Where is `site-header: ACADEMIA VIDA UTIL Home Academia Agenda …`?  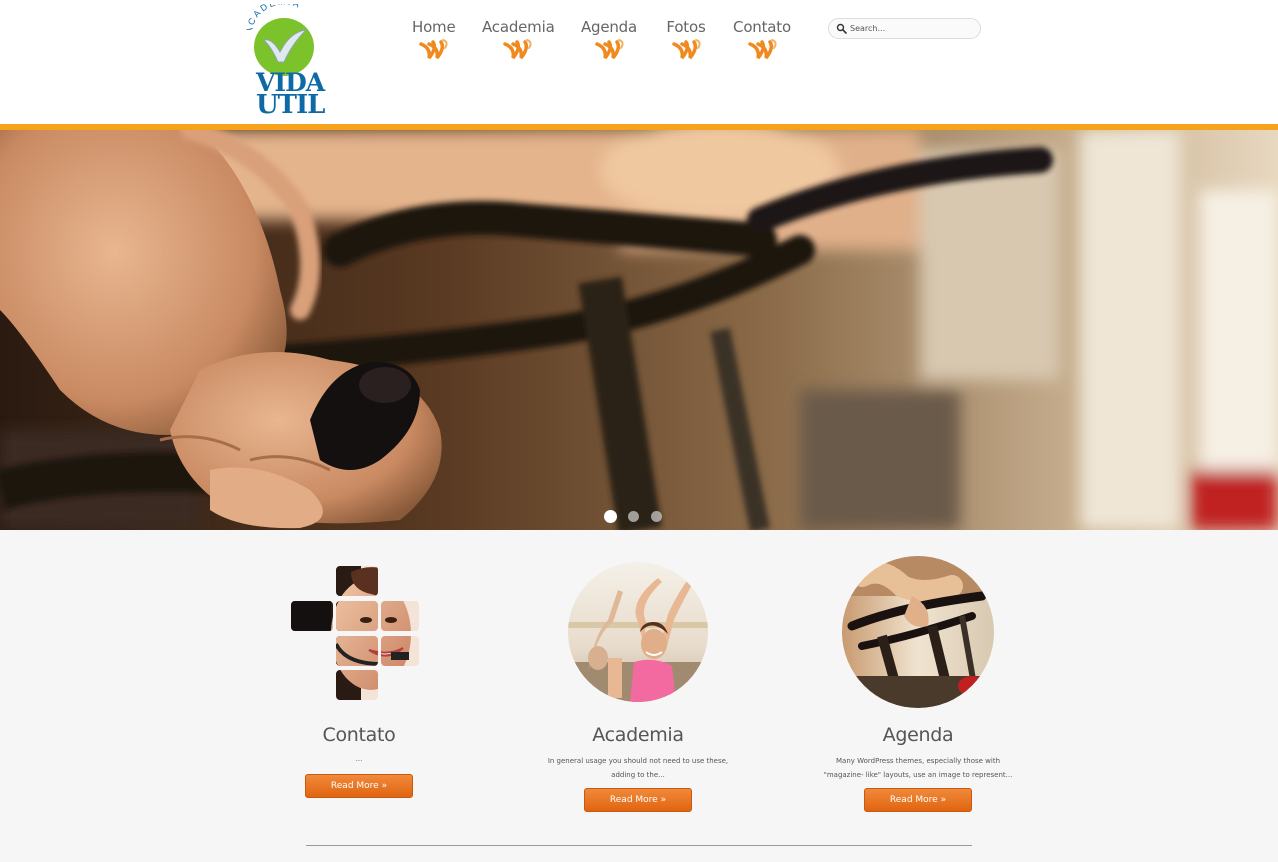 site-header: ACADEMIA VIDA UTIL Home Academia Agenda … is located at coordinates (639, 62).